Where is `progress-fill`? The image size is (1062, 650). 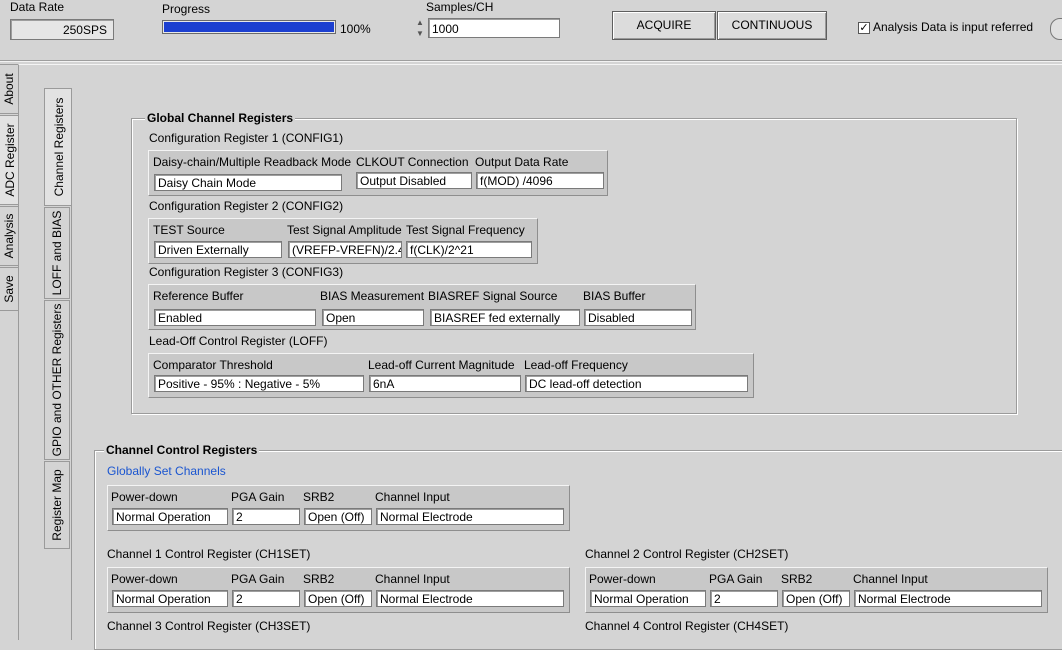 progress-fill is located at coordinates (249, 27).